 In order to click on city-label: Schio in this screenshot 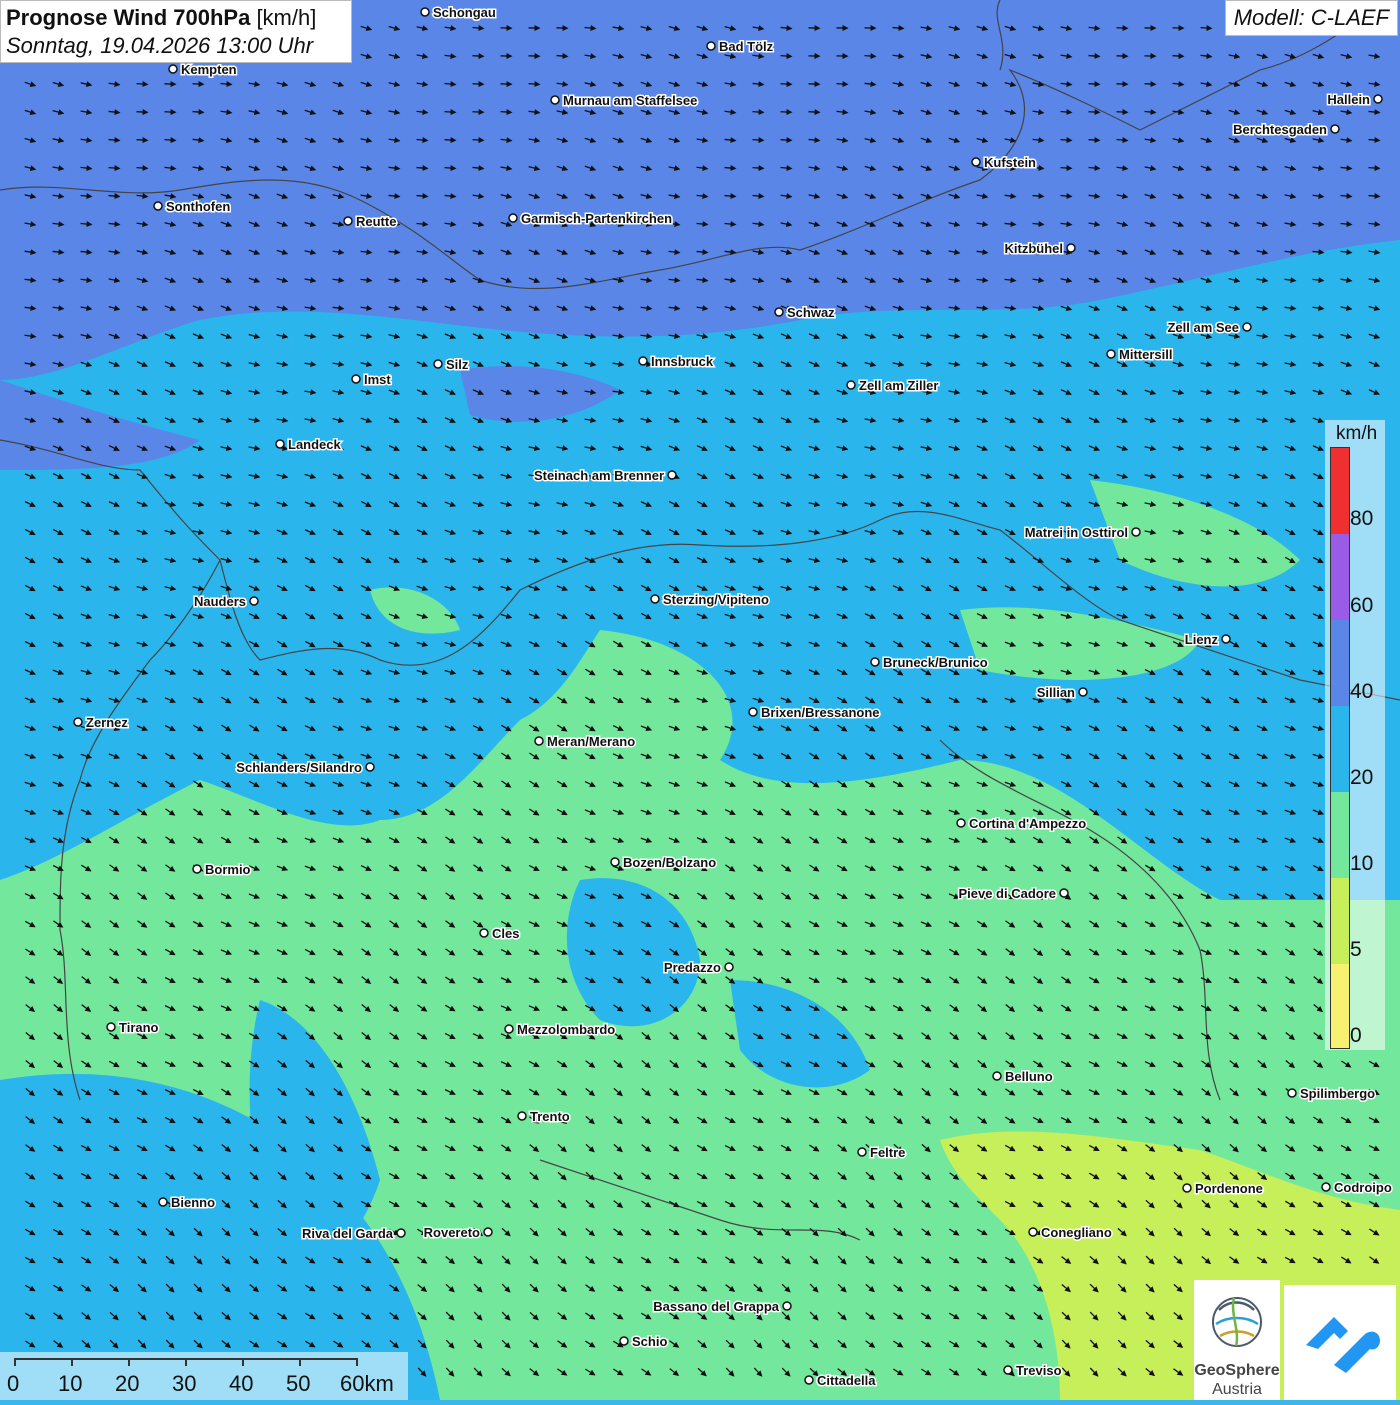, I will do `click(649, 1341)`.